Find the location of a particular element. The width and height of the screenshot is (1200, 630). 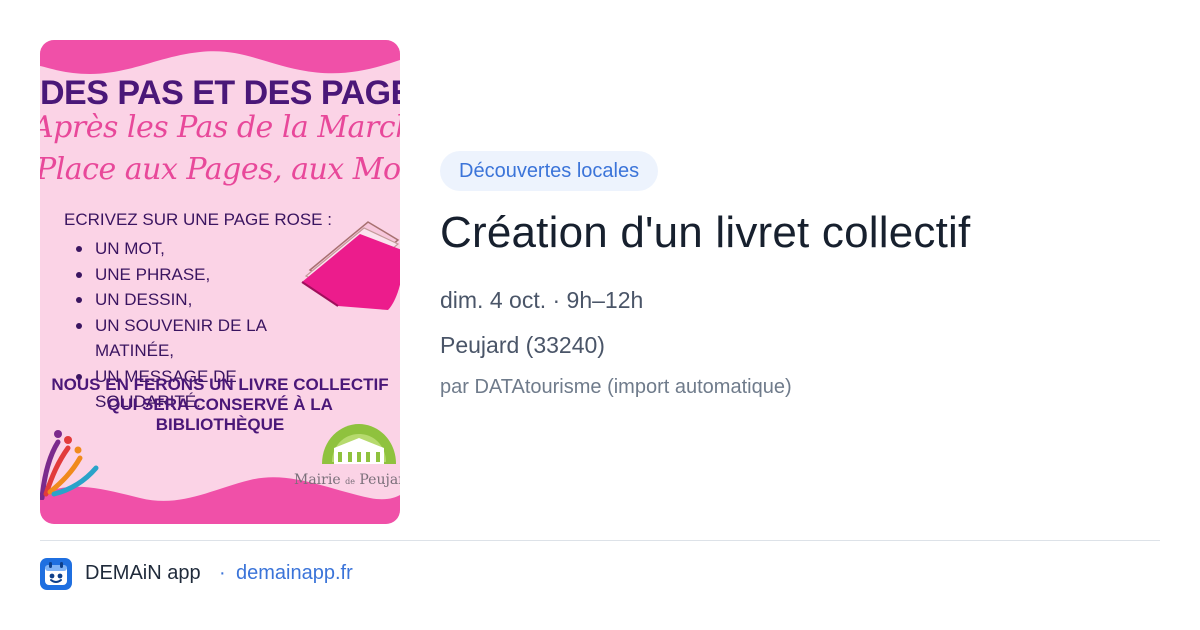

poster-title: DES PAS ET DES PAGES is located at coordinates (220, 93).